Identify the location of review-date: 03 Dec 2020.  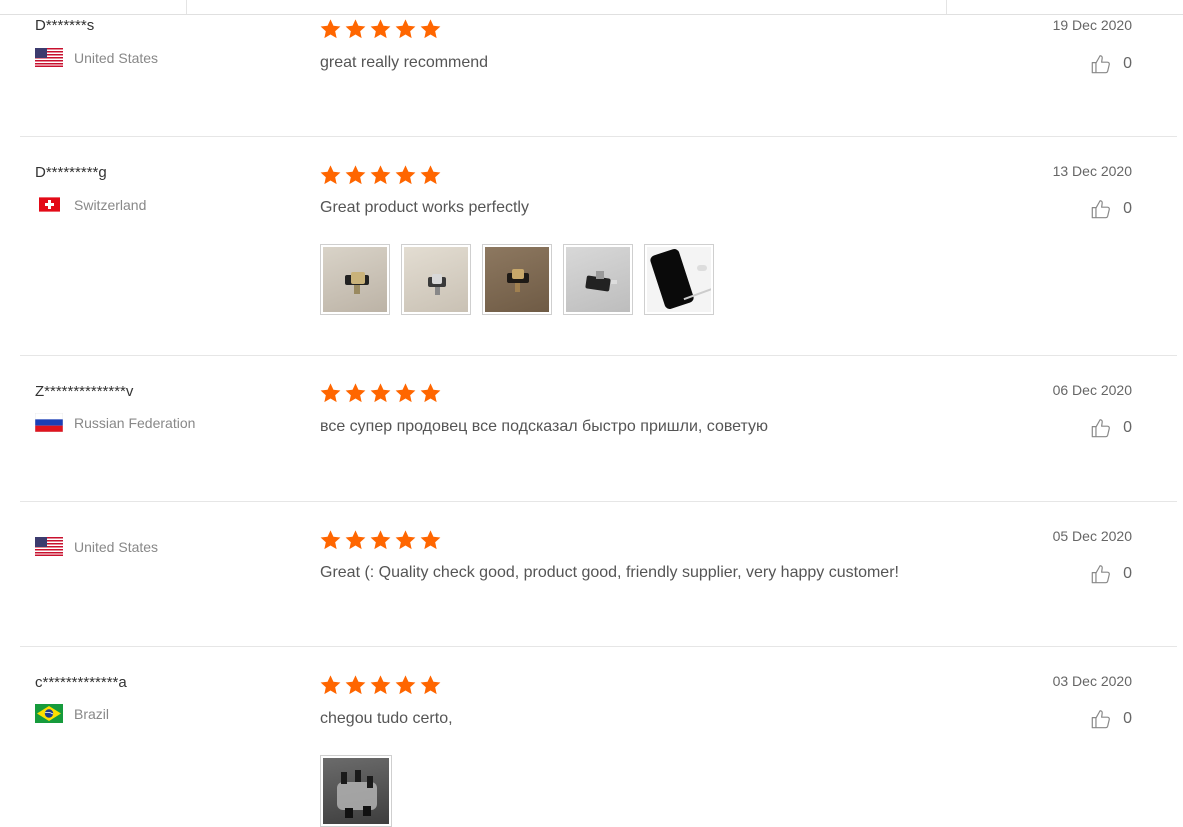
(1092, 681).